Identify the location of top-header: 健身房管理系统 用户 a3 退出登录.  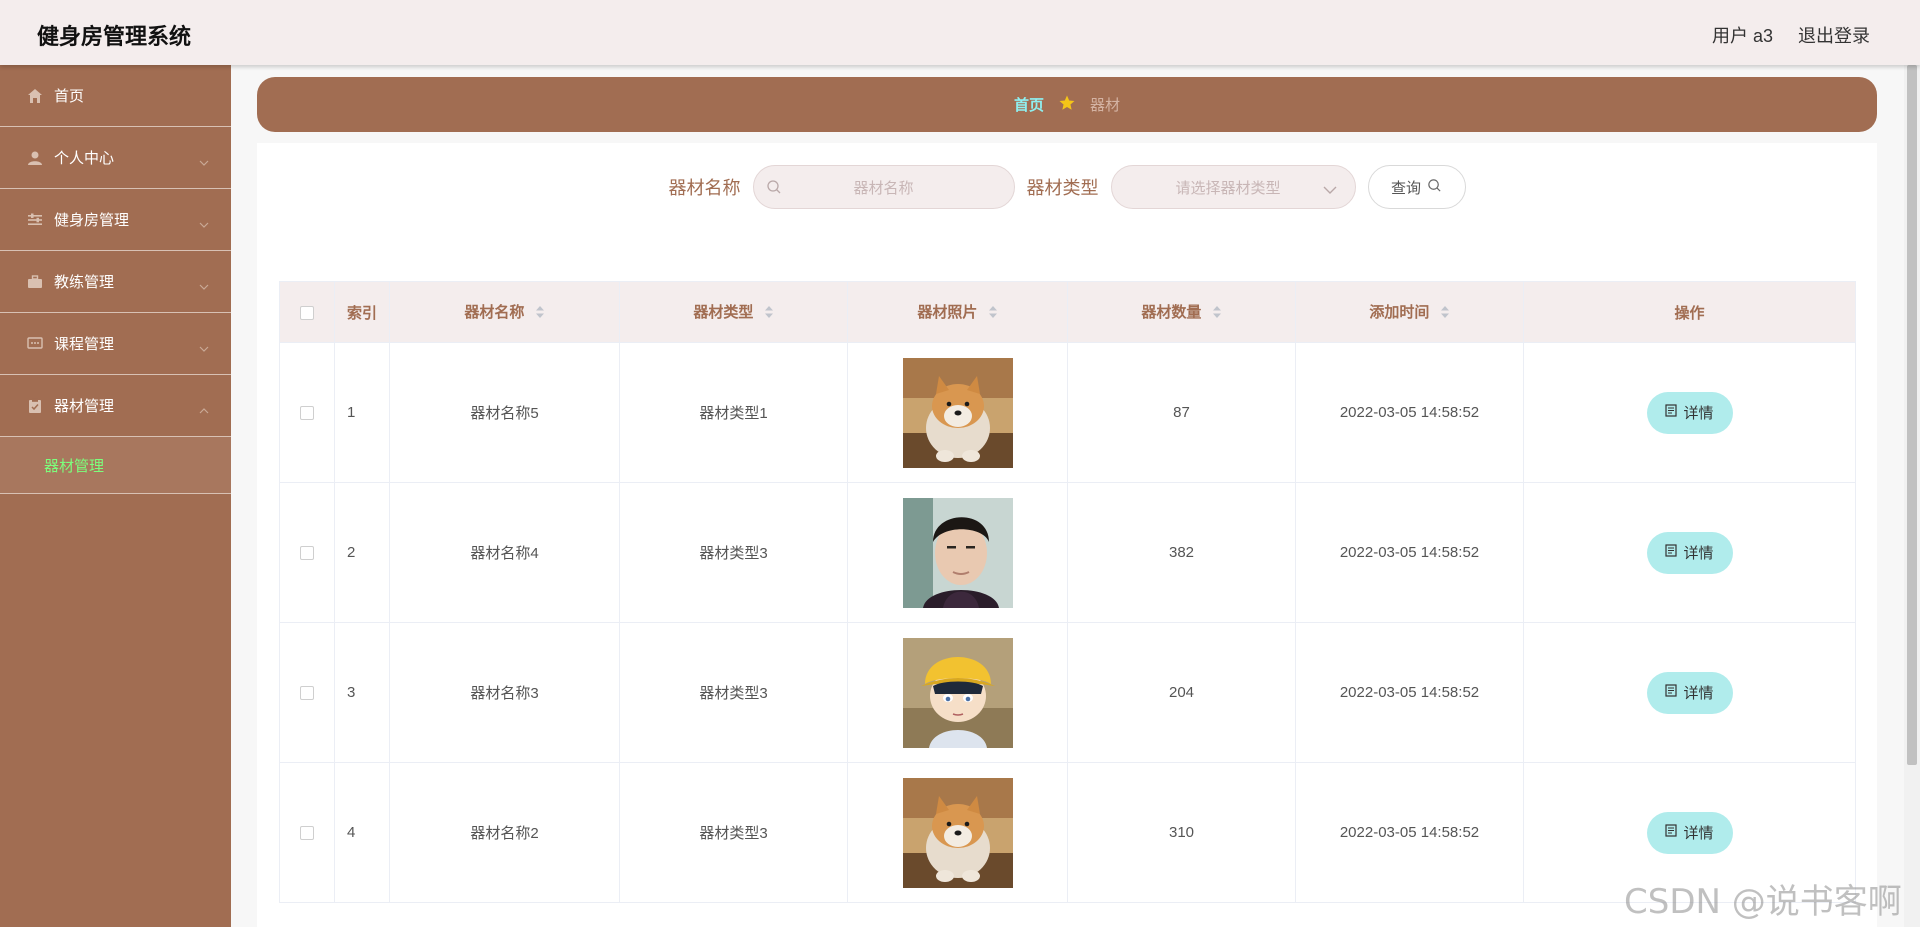
(960, 32).